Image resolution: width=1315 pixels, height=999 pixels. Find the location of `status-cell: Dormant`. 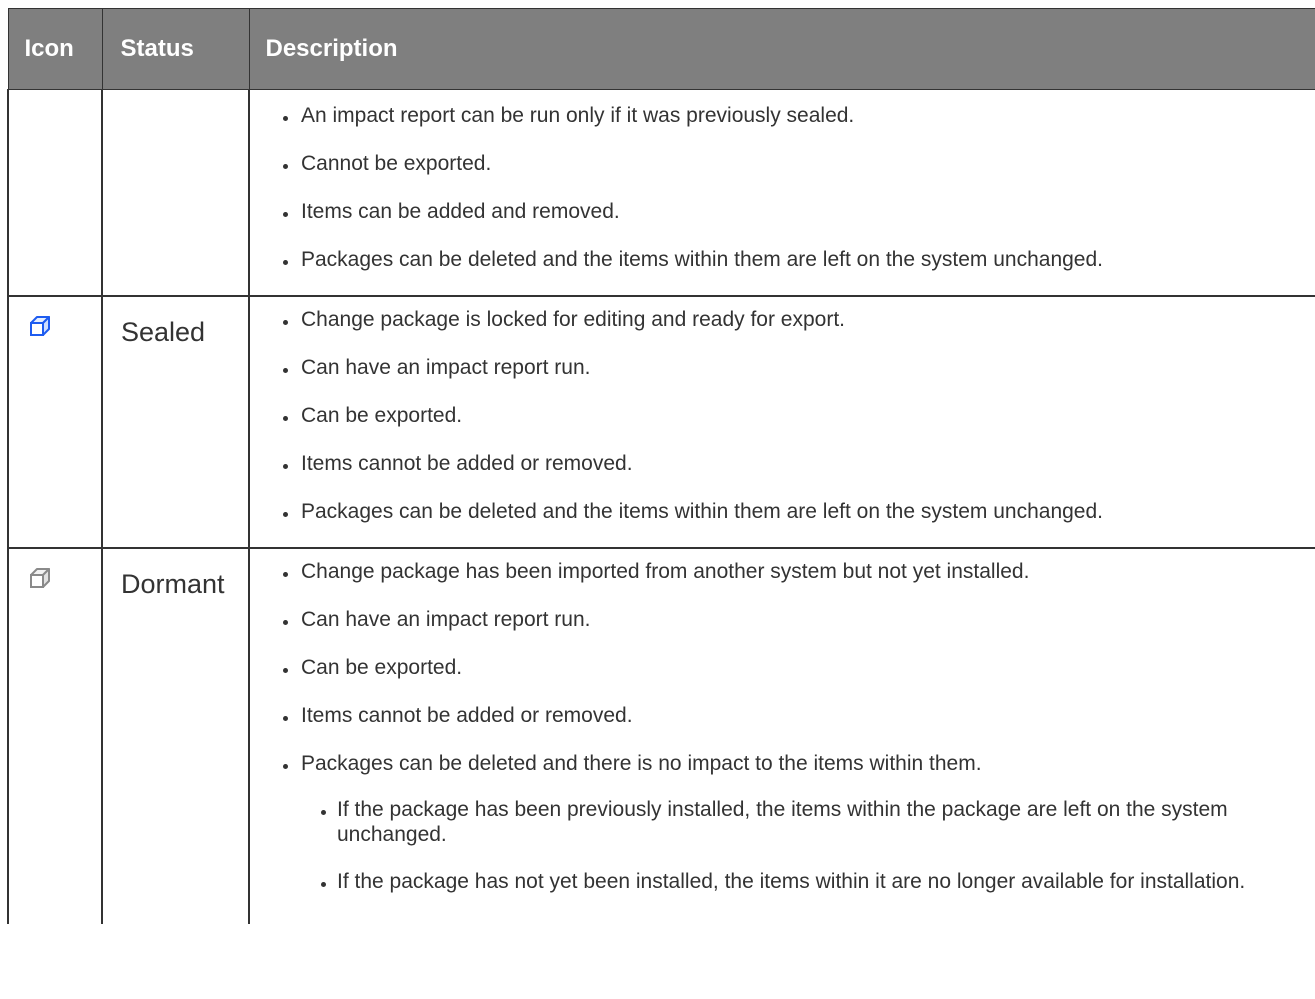

status-cell: Dormant is located at coordinates (175, 736).